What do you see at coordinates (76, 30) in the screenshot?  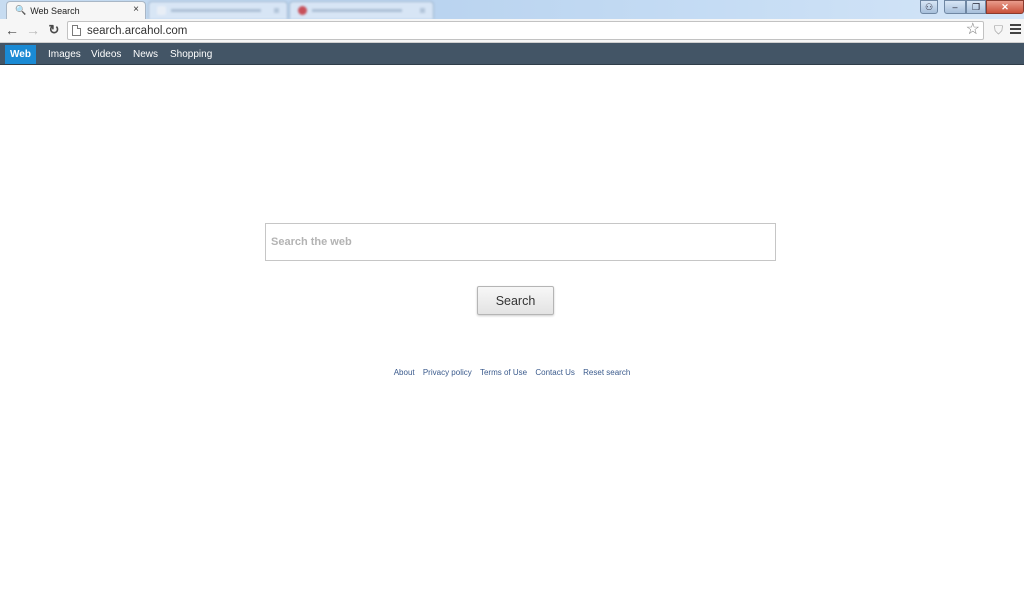 I see `page-icon` at bounding box center [76, 30].